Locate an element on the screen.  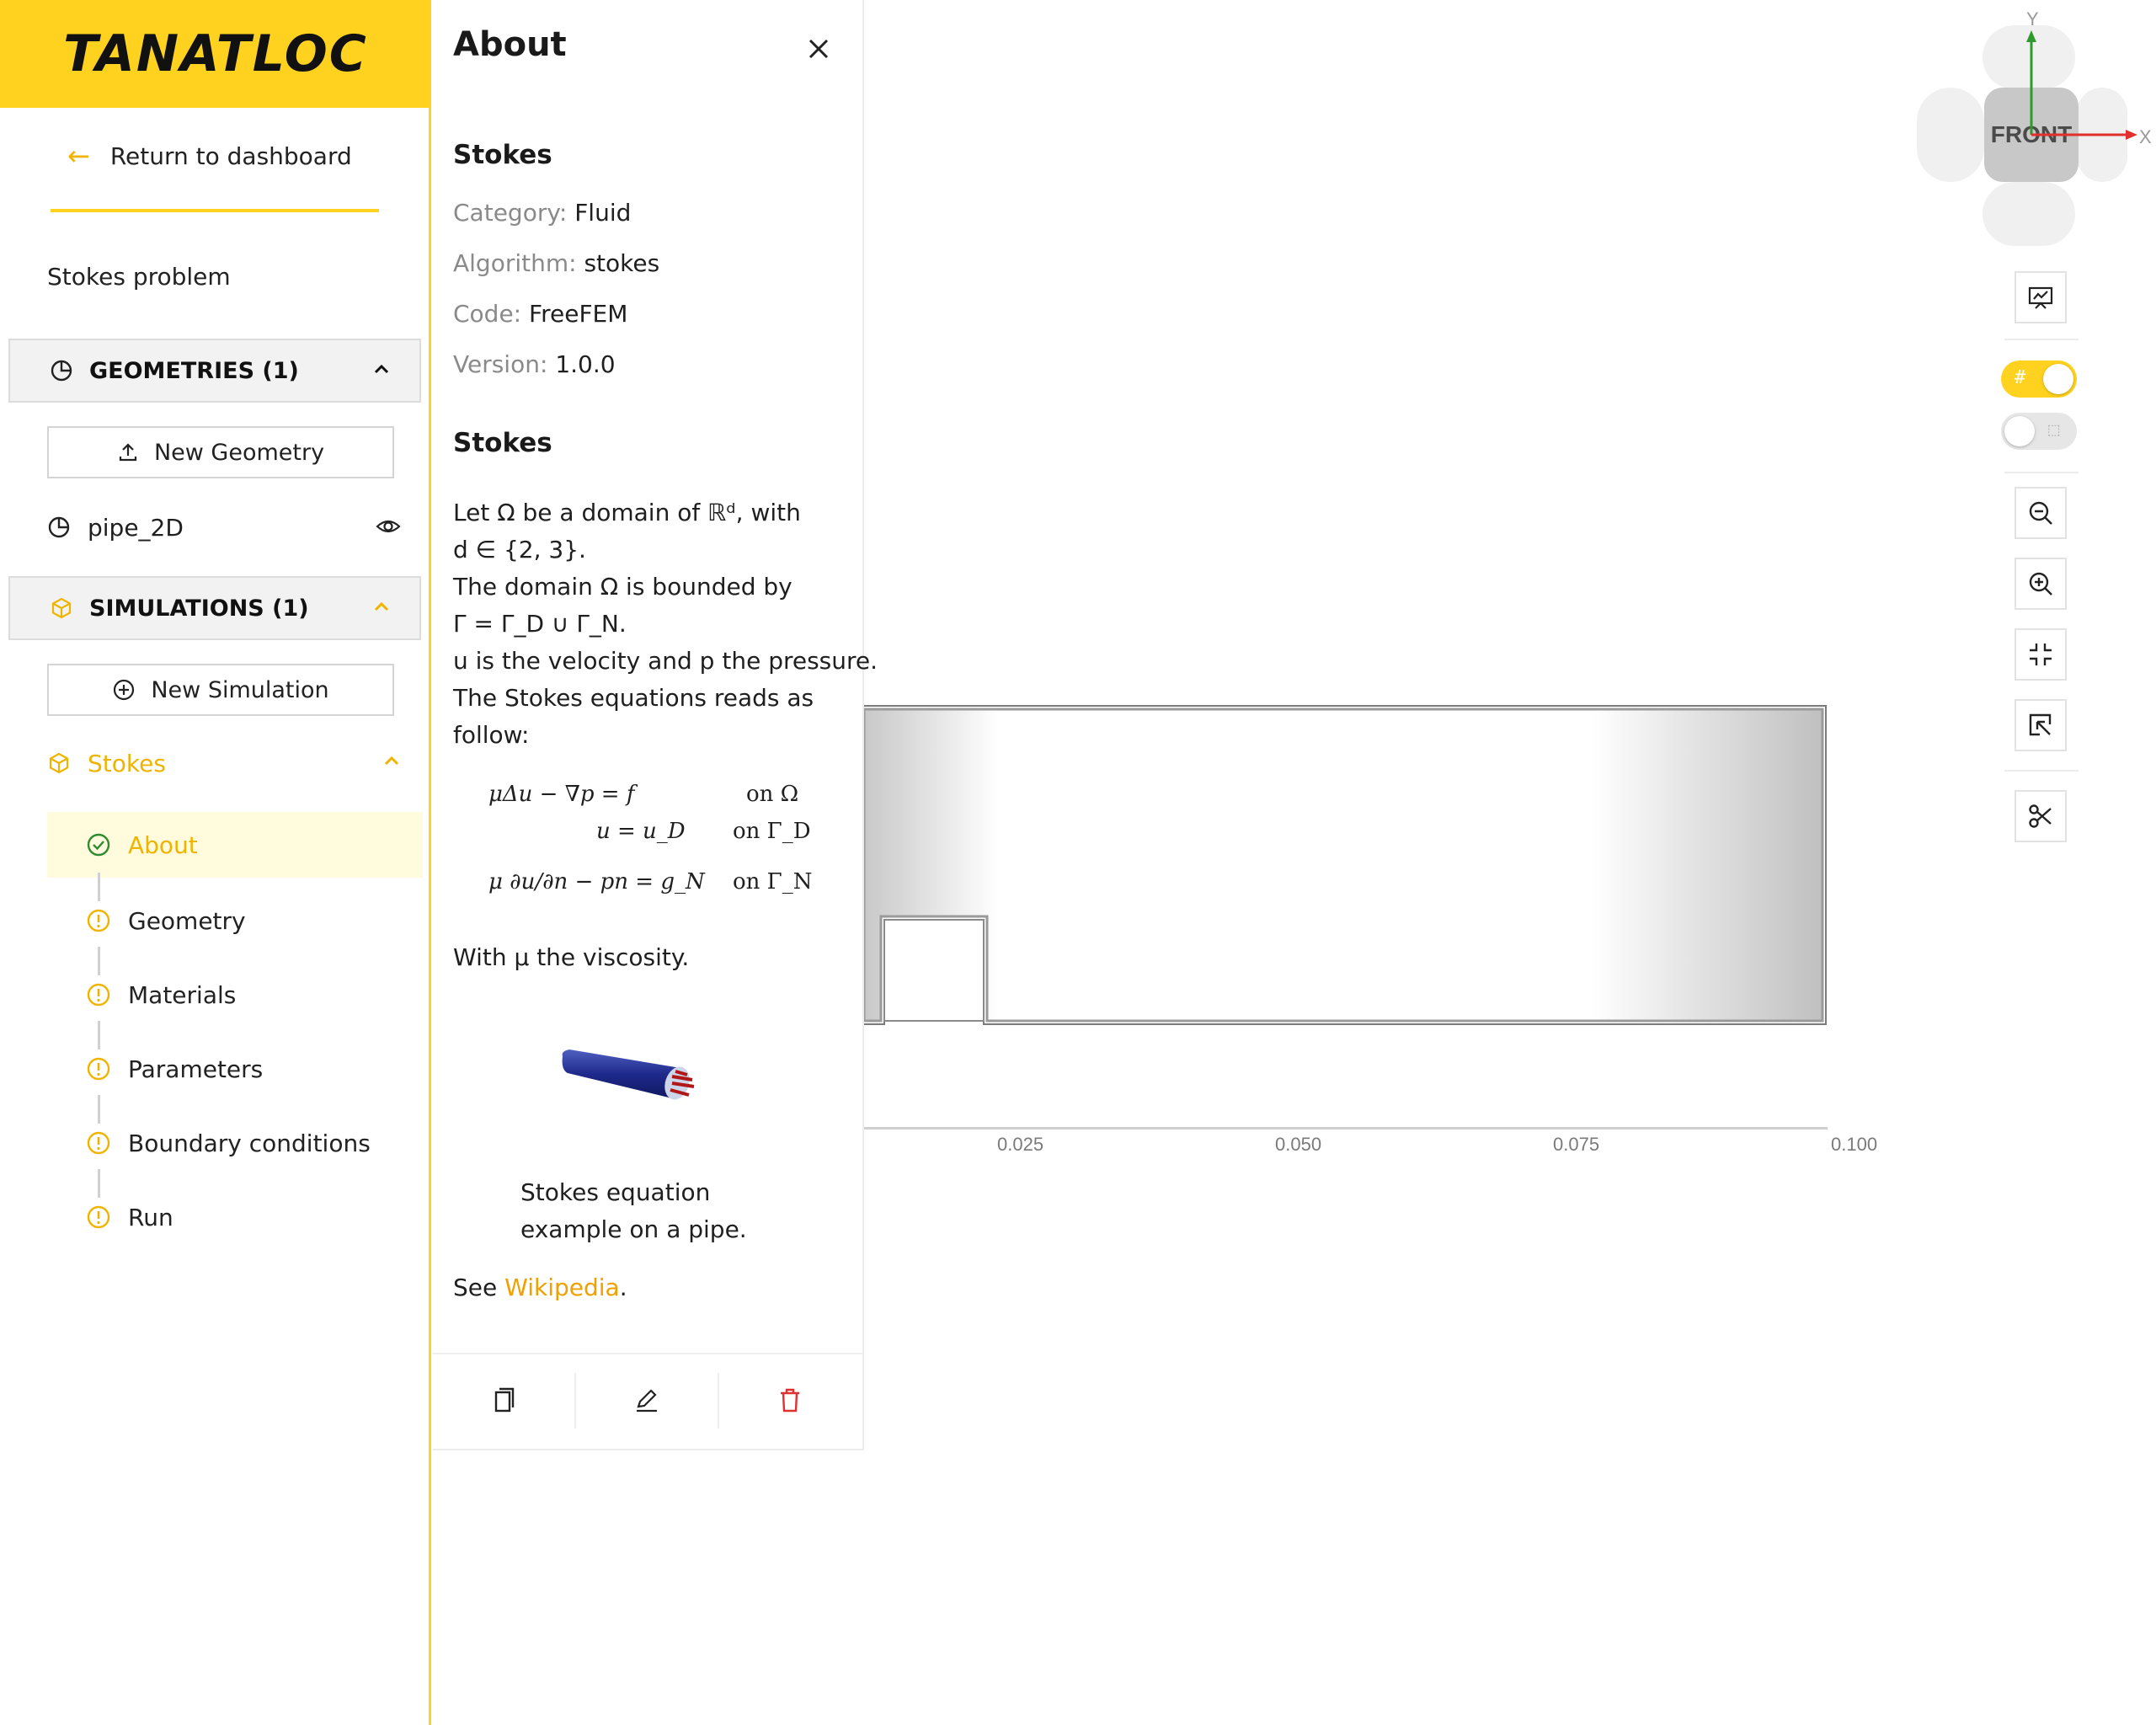
logo-bar: TANATLOC is located at coordinates (215, 54).